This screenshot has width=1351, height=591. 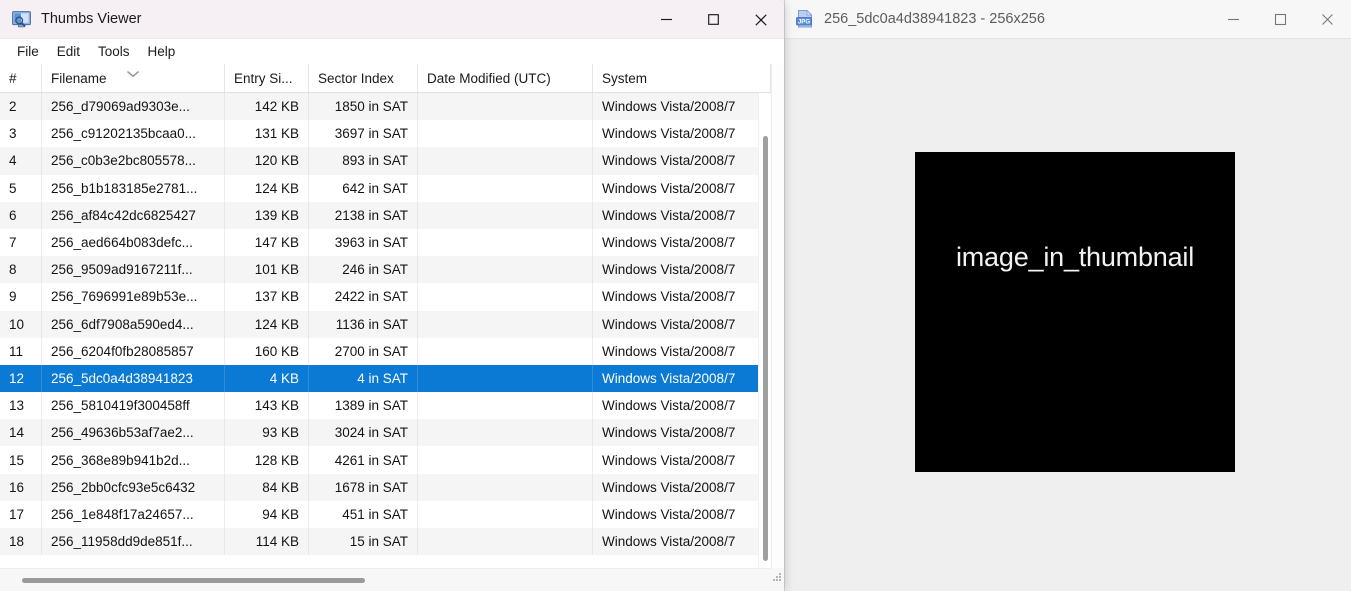 What do you see at coordinates (363, 297) in the screenshot?
I see `cell-sector_index: 2422 in SAT` at bounding box center [363, 297].